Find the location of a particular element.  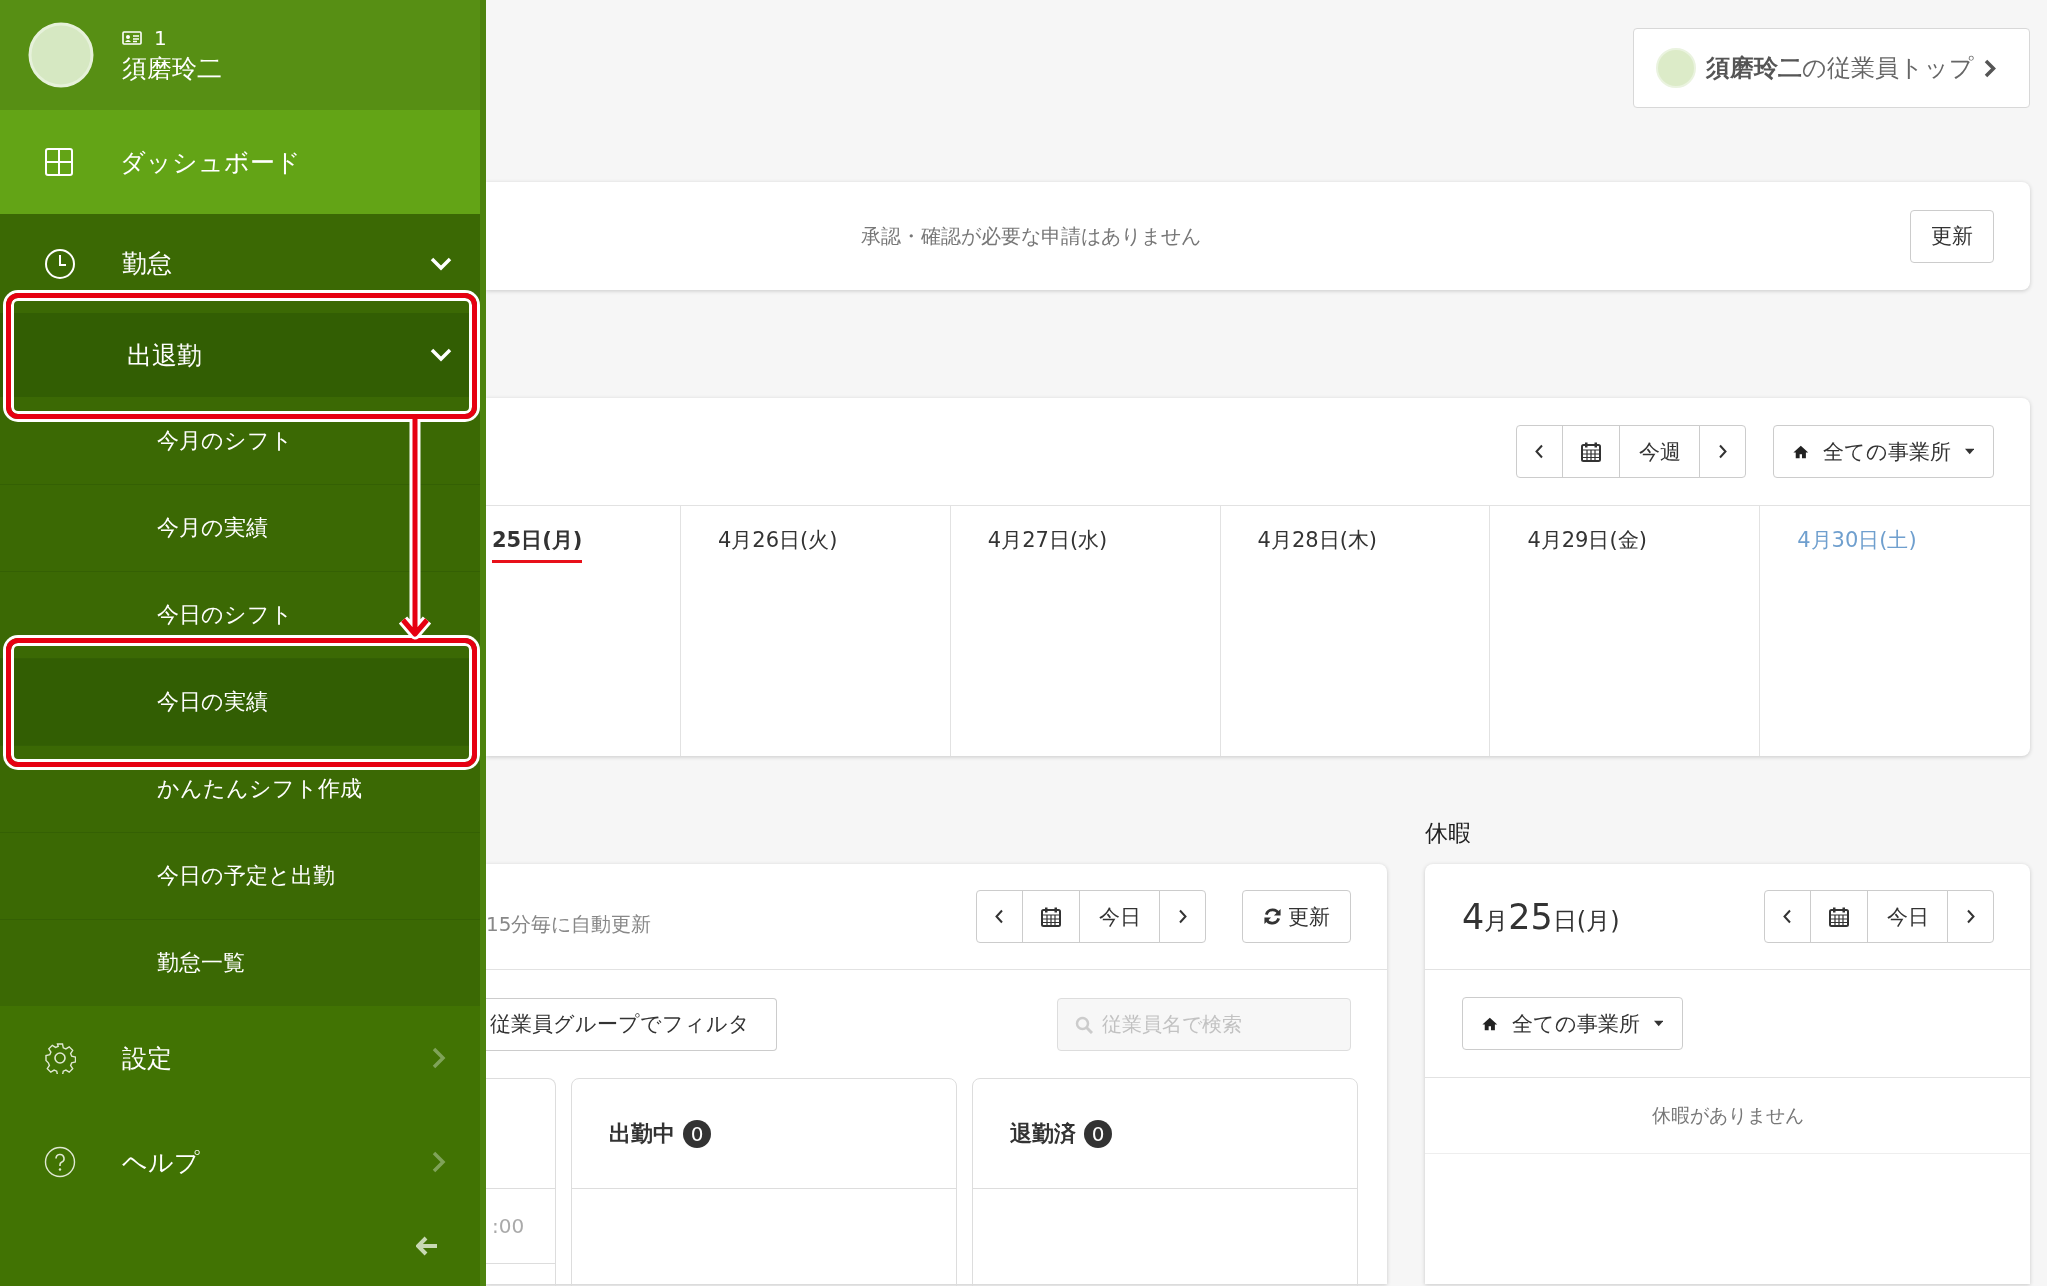

day-label: 4月27日(水) is located at coordinates (1047, 540).